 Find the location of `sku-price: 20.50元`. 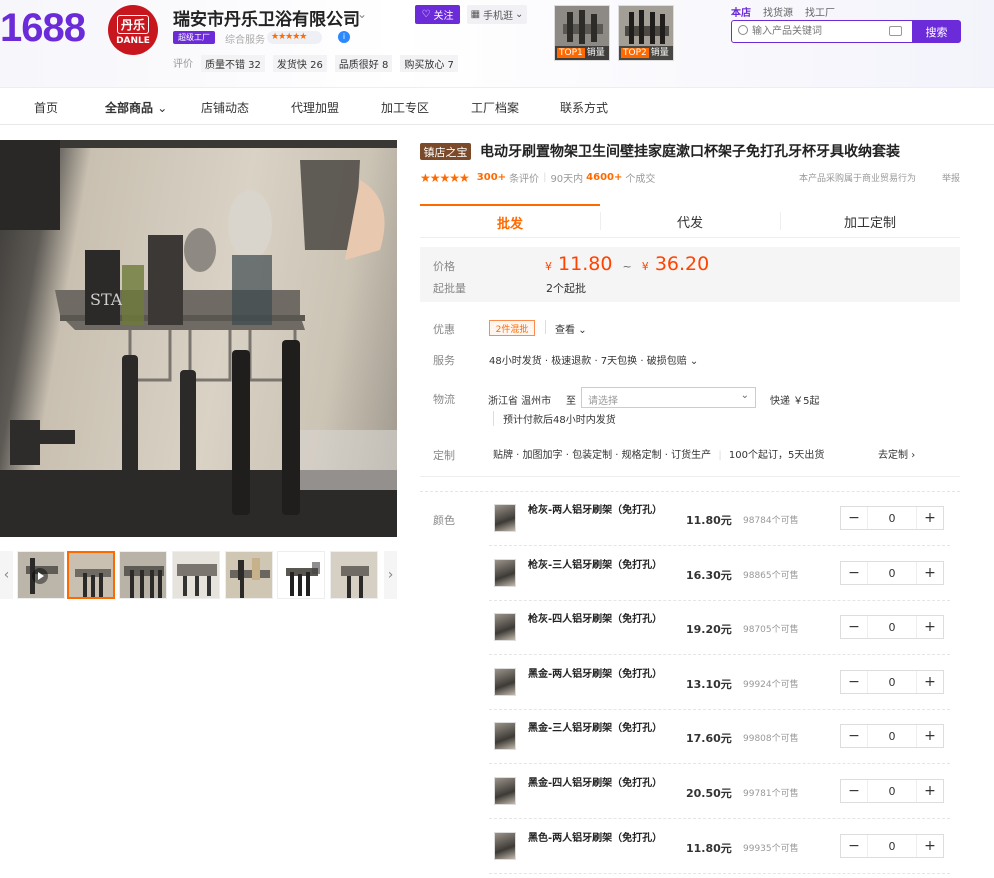

sku-price: 20.50元 is located at coordinates (709, 793).